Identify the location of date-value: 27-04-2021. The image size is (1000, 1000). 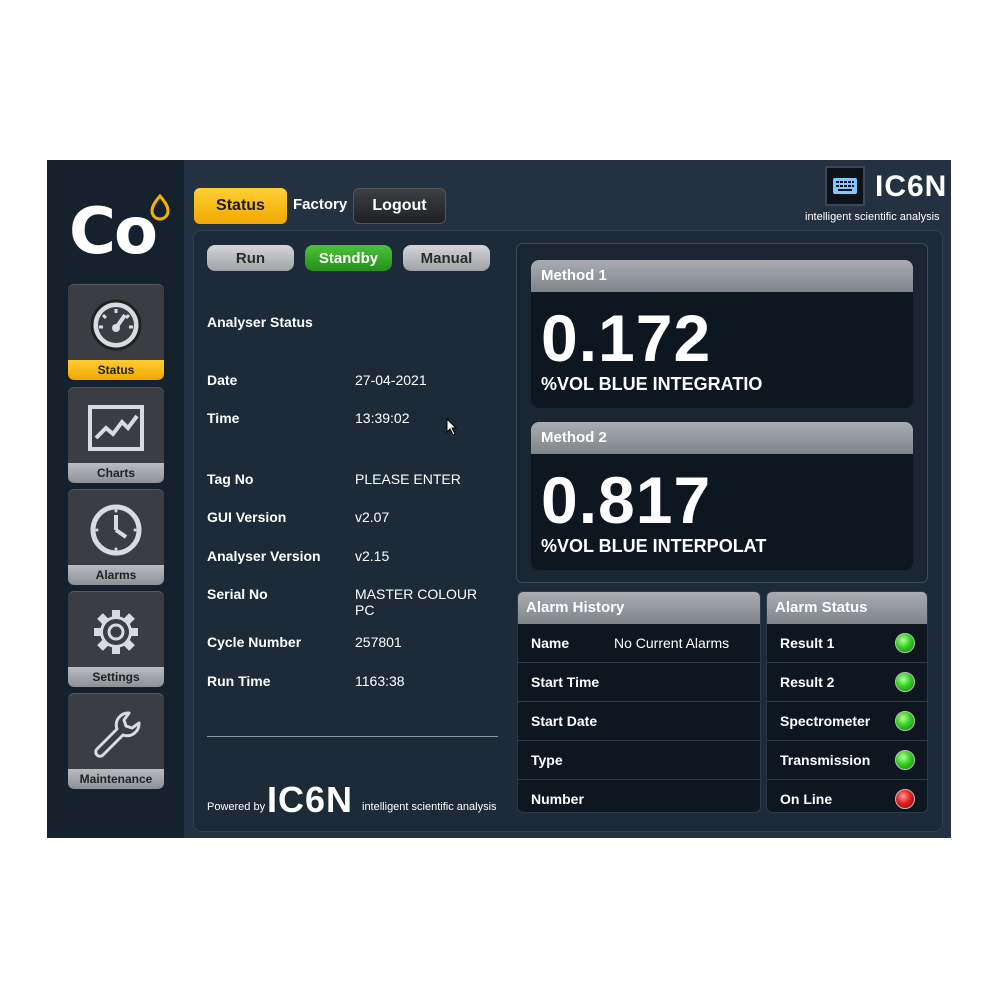
(391, 380).